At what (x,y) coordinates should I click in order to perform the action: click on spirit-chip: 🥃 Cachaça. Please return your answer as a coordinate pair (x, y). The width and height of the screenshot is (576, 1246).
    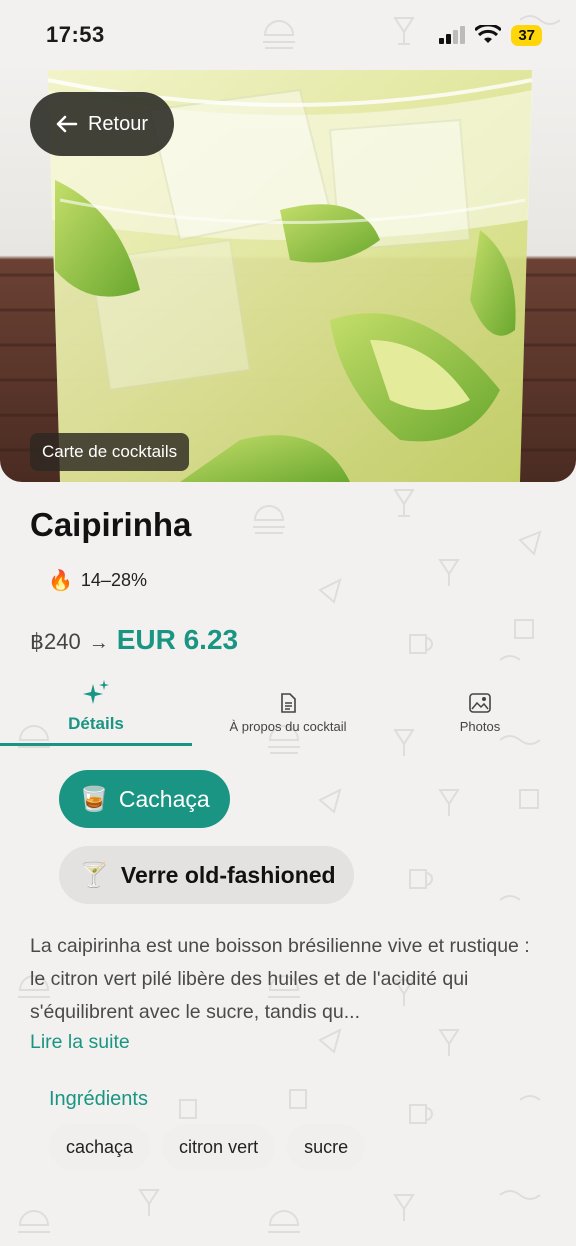
    Looking at the image, I should click on (144, 799).